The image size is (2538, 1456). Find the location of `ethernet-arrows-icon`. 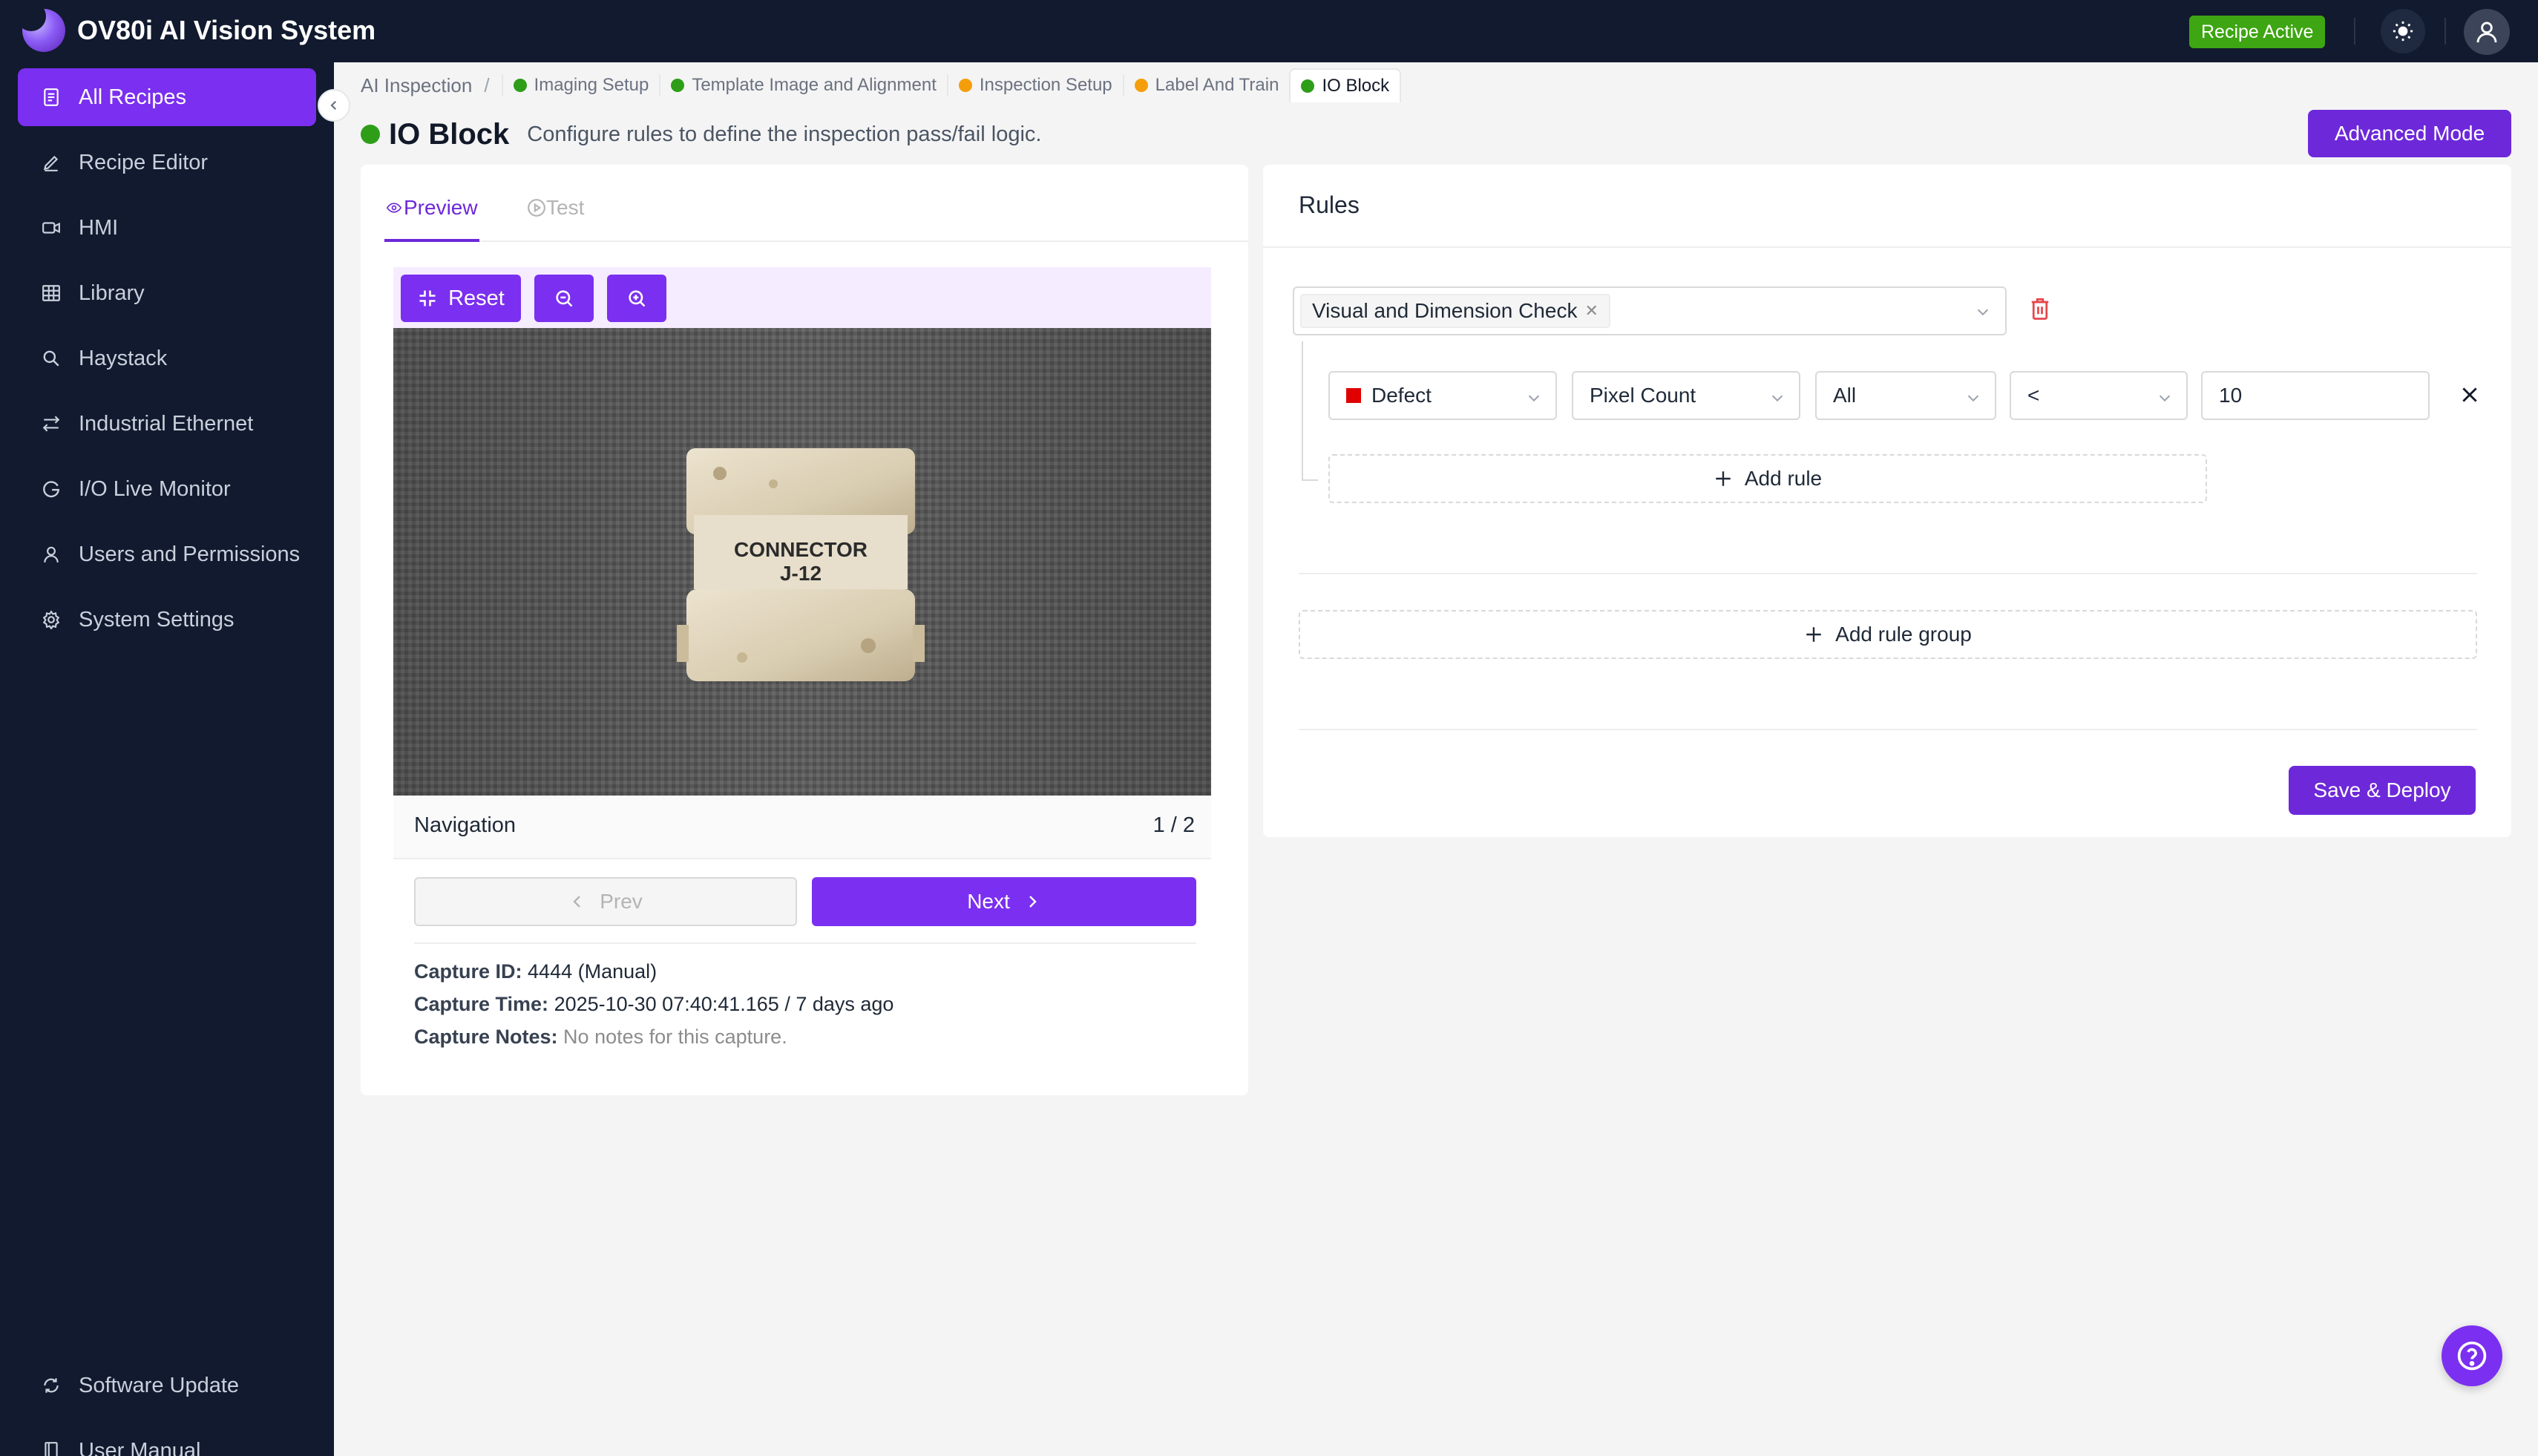

ethernet-arrows-icon is located at coordinates (51, 424).